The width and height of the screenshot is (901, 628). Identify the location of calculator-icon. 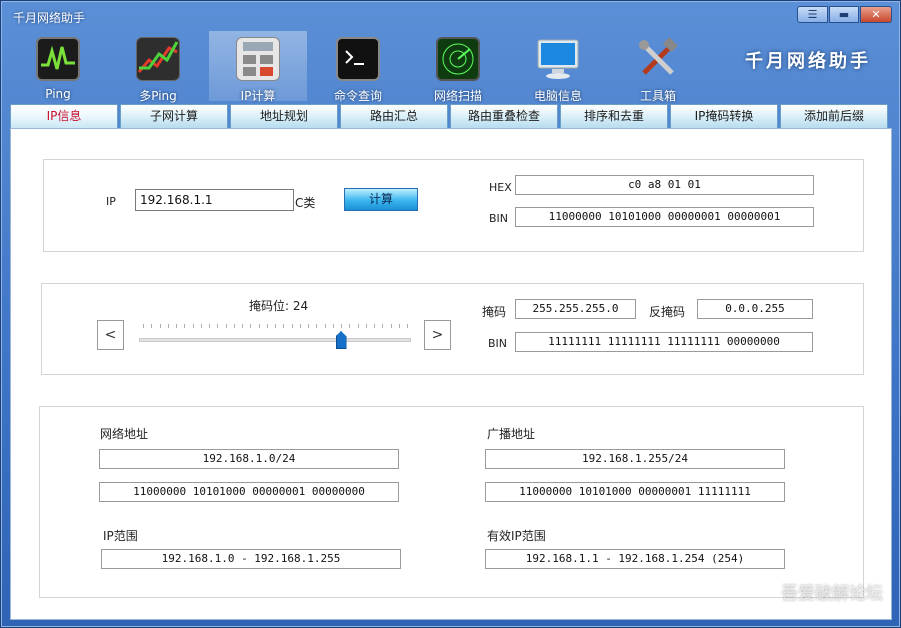
(258, 59).